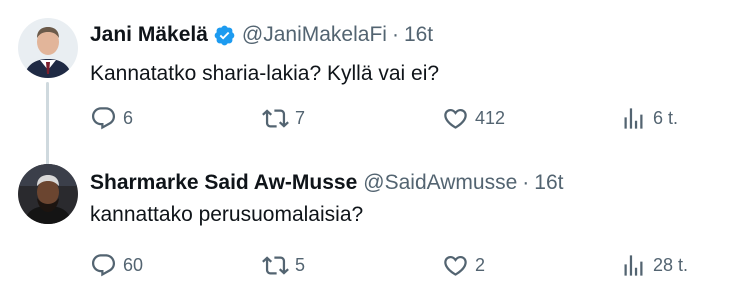 The height and width of the screenshot is (295, 736). Describe the element at coordinates (133, 264) in the screenshot. I see `reply-count: 60` at that location.